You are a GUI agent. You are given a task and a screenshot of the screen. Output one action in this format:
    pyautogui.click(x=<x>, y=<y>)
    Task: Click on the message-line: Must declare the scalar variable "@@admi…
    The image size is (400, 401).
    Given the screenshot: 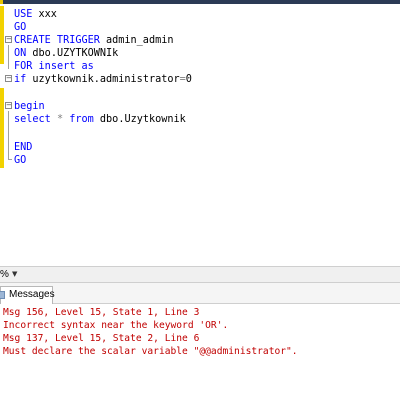 What is the action you would take?
    pyautogui.click(x=150, y=351)
    